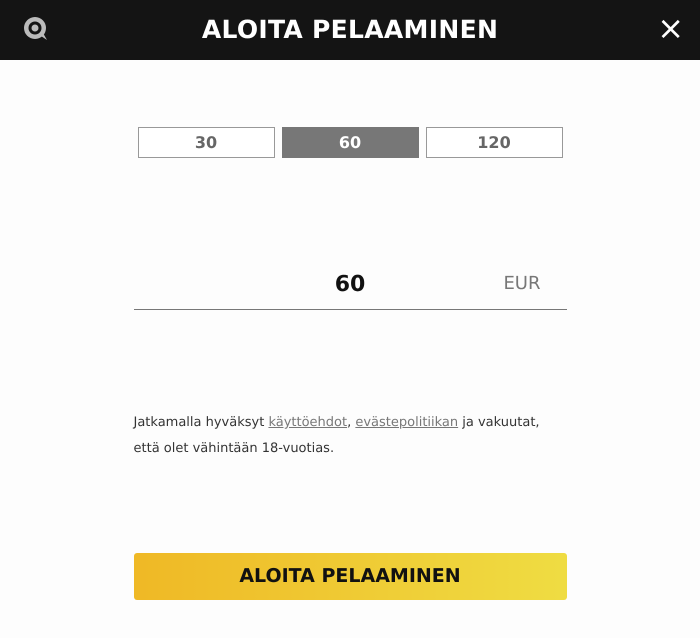 This screenshot has height=638, width=700. Describe the element at coordinates (308, 422) in the screenshot. I see `terms-link: käyttöehdot` at that location.